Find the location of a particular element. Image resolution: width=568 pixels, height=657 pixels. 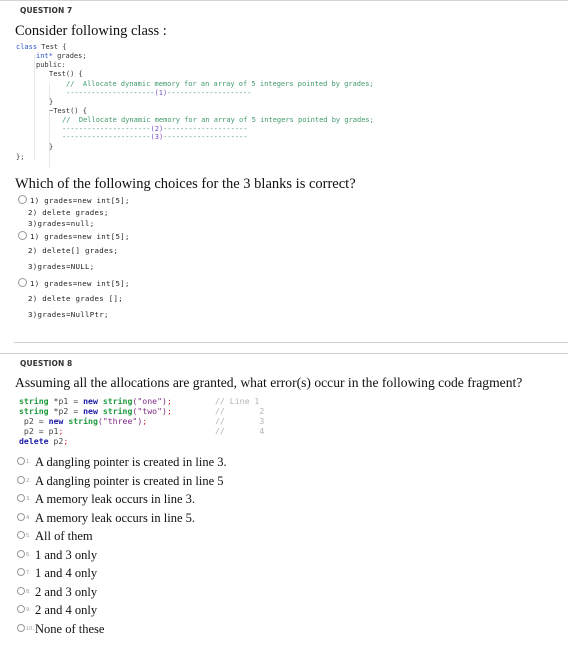

q8-option-7: 7. 1 and 4 only is located at coordinates (57, 573).